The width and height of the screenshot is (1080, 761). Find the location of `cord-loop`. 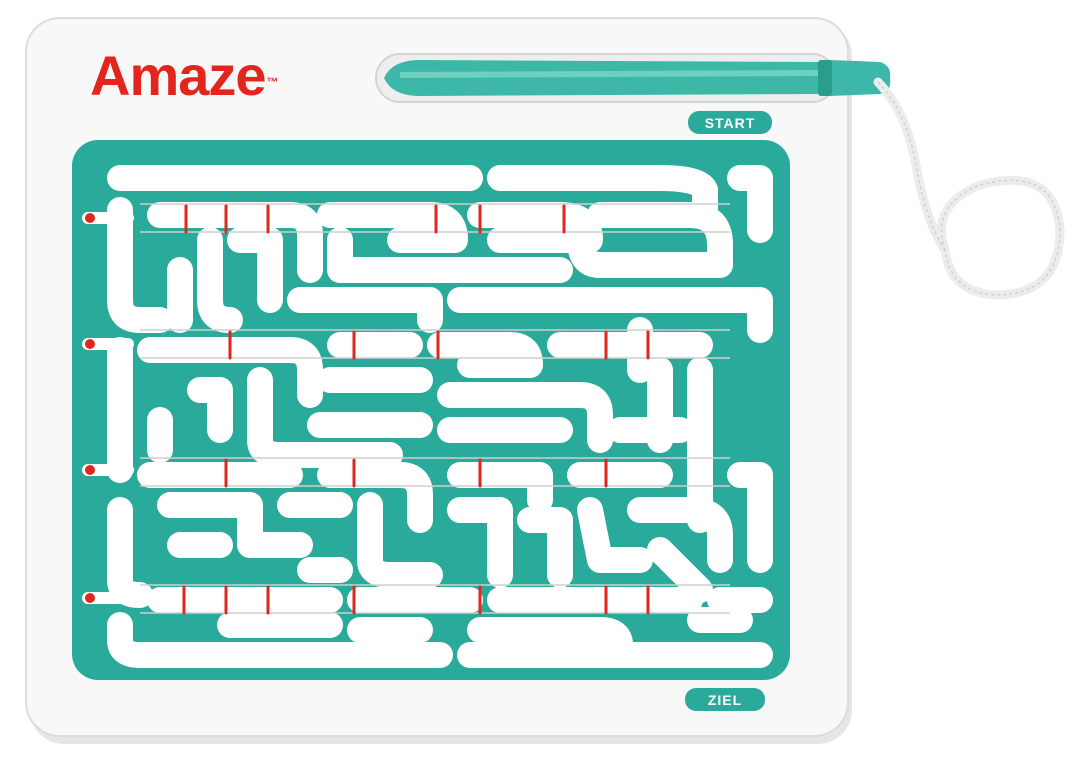

cord-loop is located at coordinates (969, 188).